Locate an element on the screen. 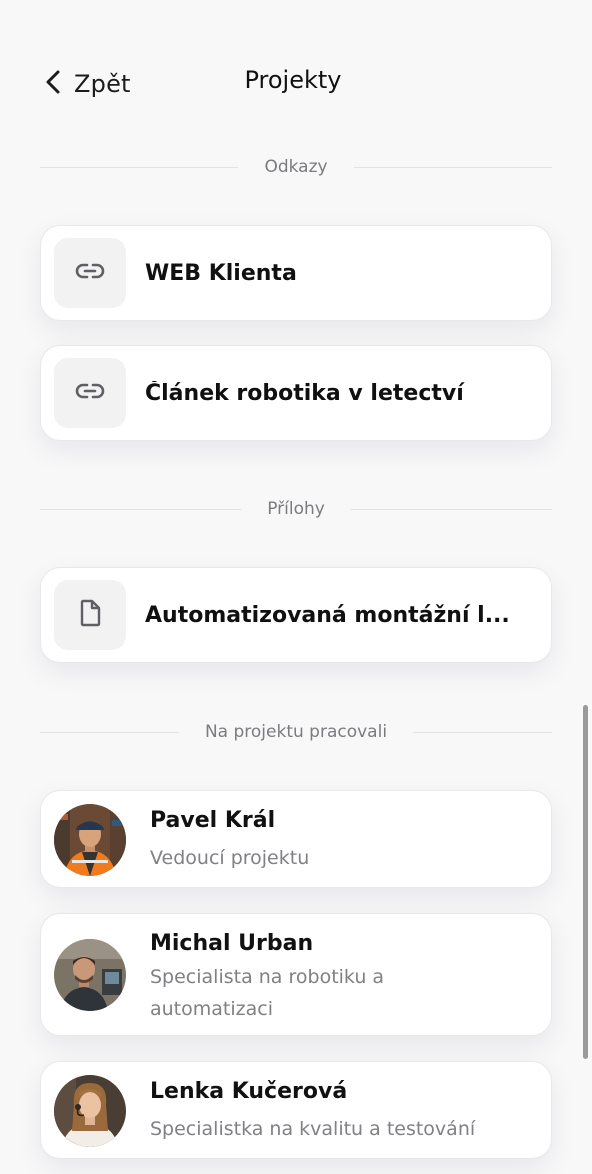 This screenshot has width=592, height=1174. section-label-links: Odkazy is located at coordinates (296, 167).